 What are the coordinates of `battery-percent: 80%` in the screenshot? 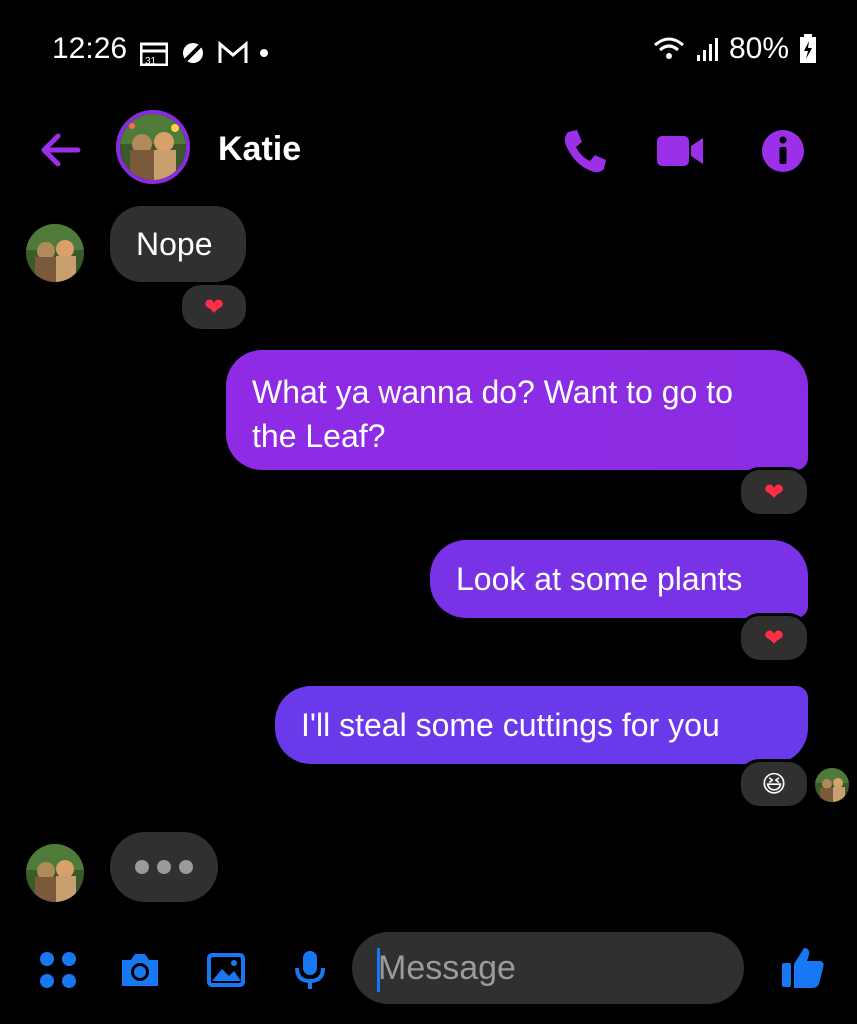 It's located at (758, 48).